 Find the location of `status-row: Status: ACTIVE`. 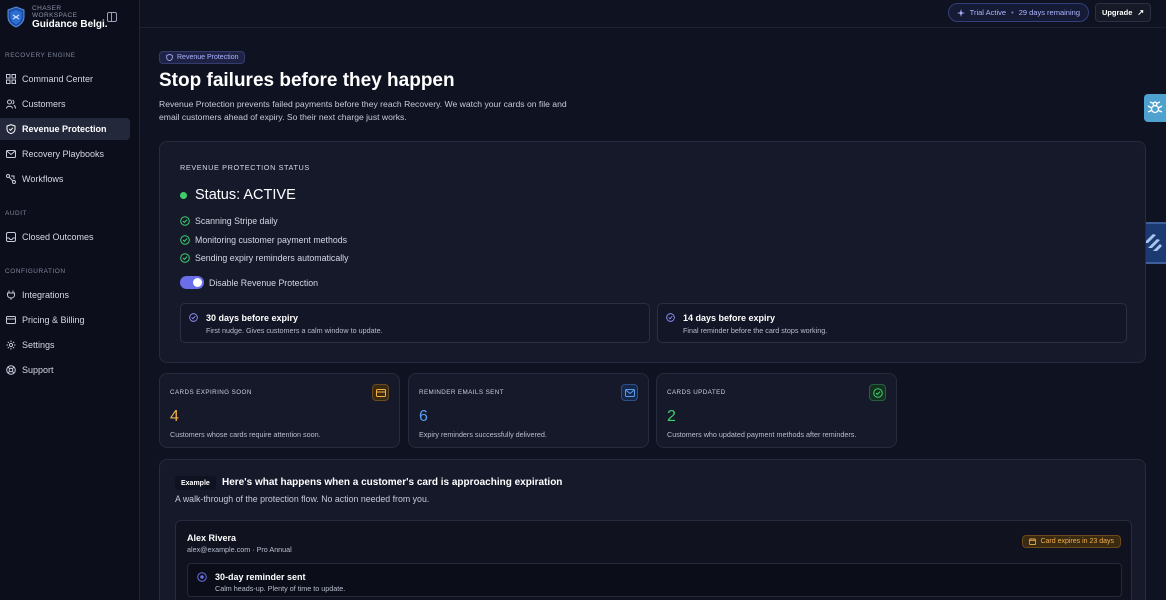

status-row: Status: ACTIVE is located at coordinates (238, 195).